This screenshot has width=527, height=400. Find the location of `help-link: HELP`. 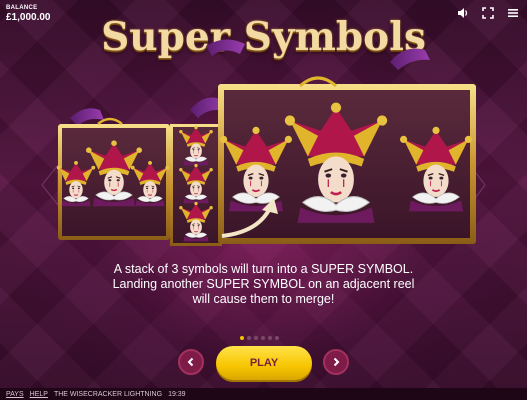

help-link: HELP is located at coordinates (39, 394).